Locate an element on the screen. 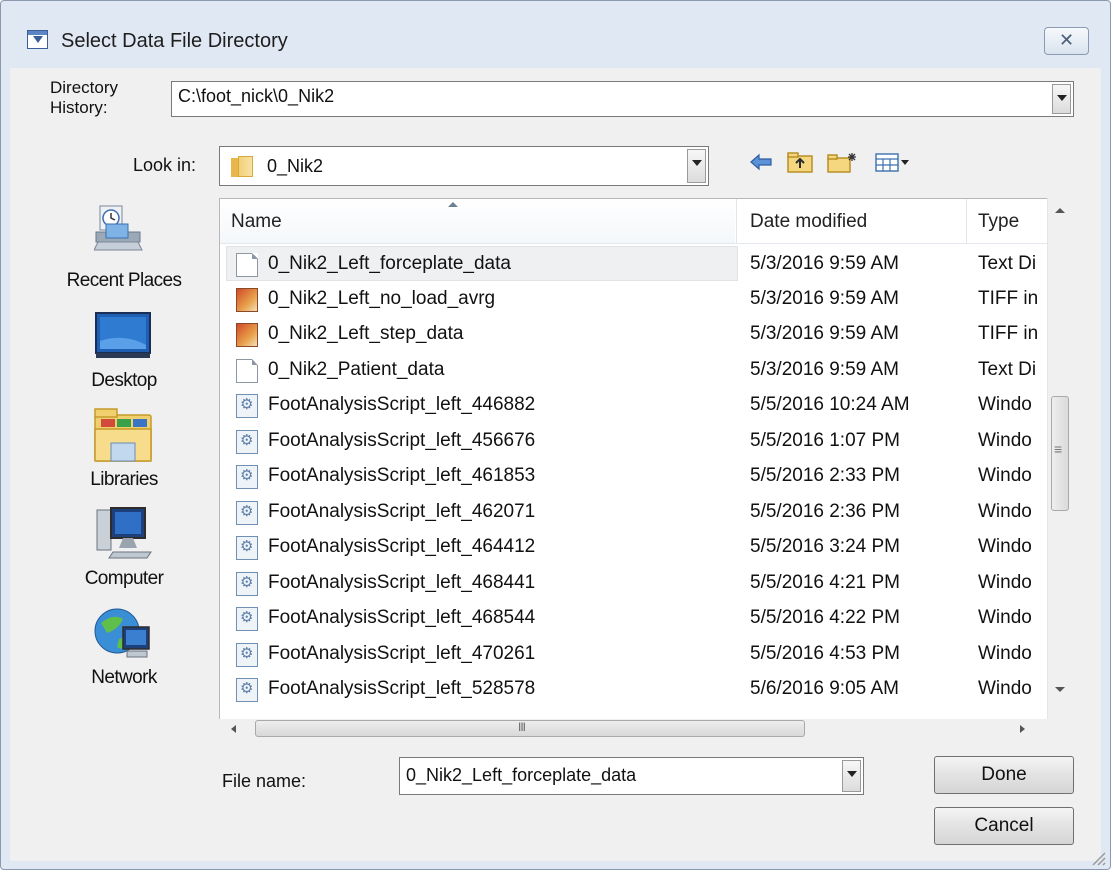  file-date-cell: 5/5/2016 3:24 PM is located at coordinates (825, 546).